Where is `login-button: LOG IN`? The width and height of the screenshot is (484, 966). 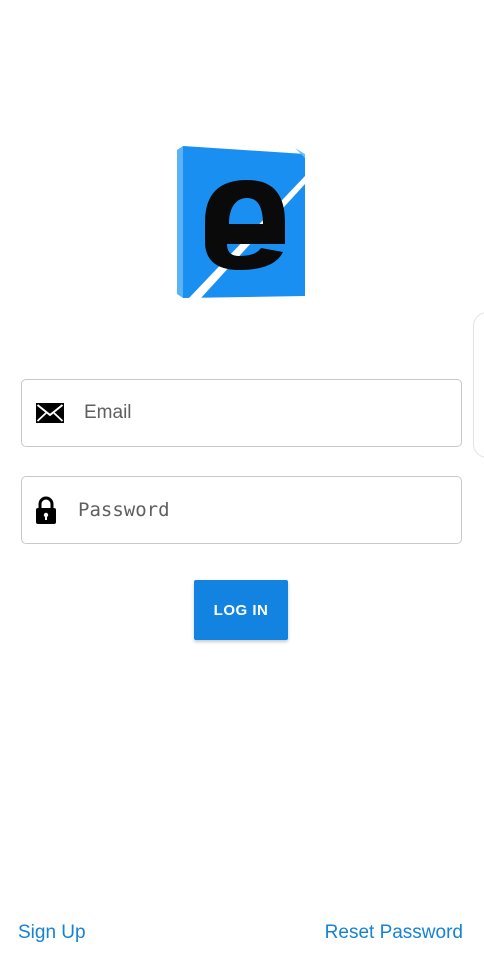 login-button: LOG IN is located at coordinates (241, 610).